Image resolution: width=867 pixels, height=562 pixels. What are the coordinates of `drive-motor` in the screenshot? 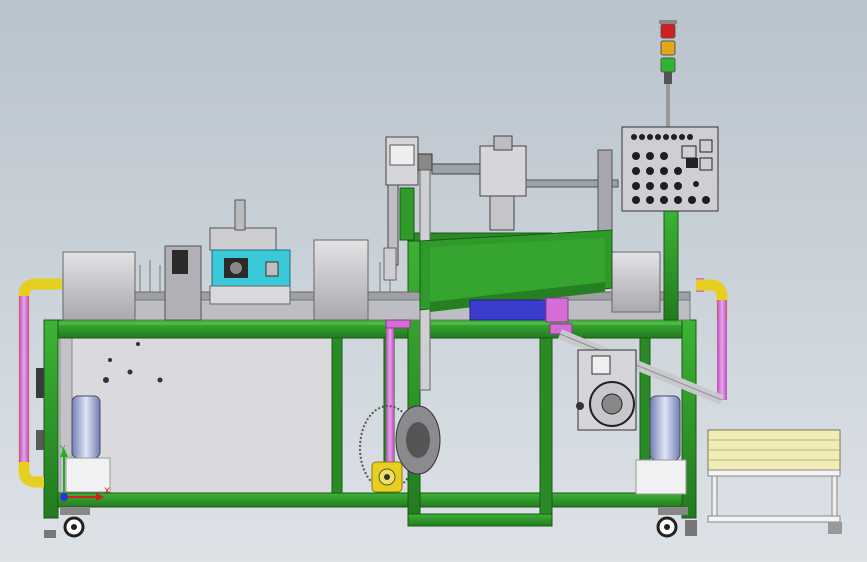 It's located at (631, 422).